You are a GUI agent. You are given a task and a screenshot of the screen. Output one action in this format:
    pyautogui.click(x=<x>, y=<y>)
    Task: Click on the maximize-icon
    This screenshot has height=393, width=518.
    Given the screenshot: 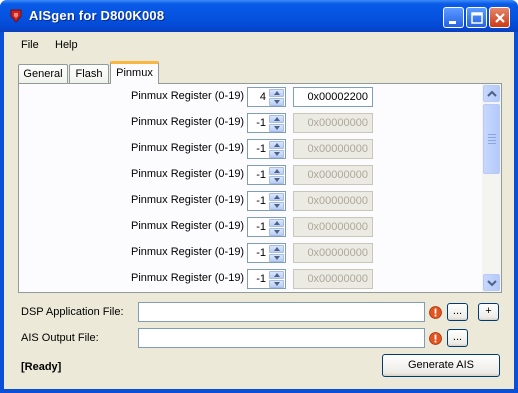 What is the action you would take?
    pyautogui.click(x=477, y=18)
    